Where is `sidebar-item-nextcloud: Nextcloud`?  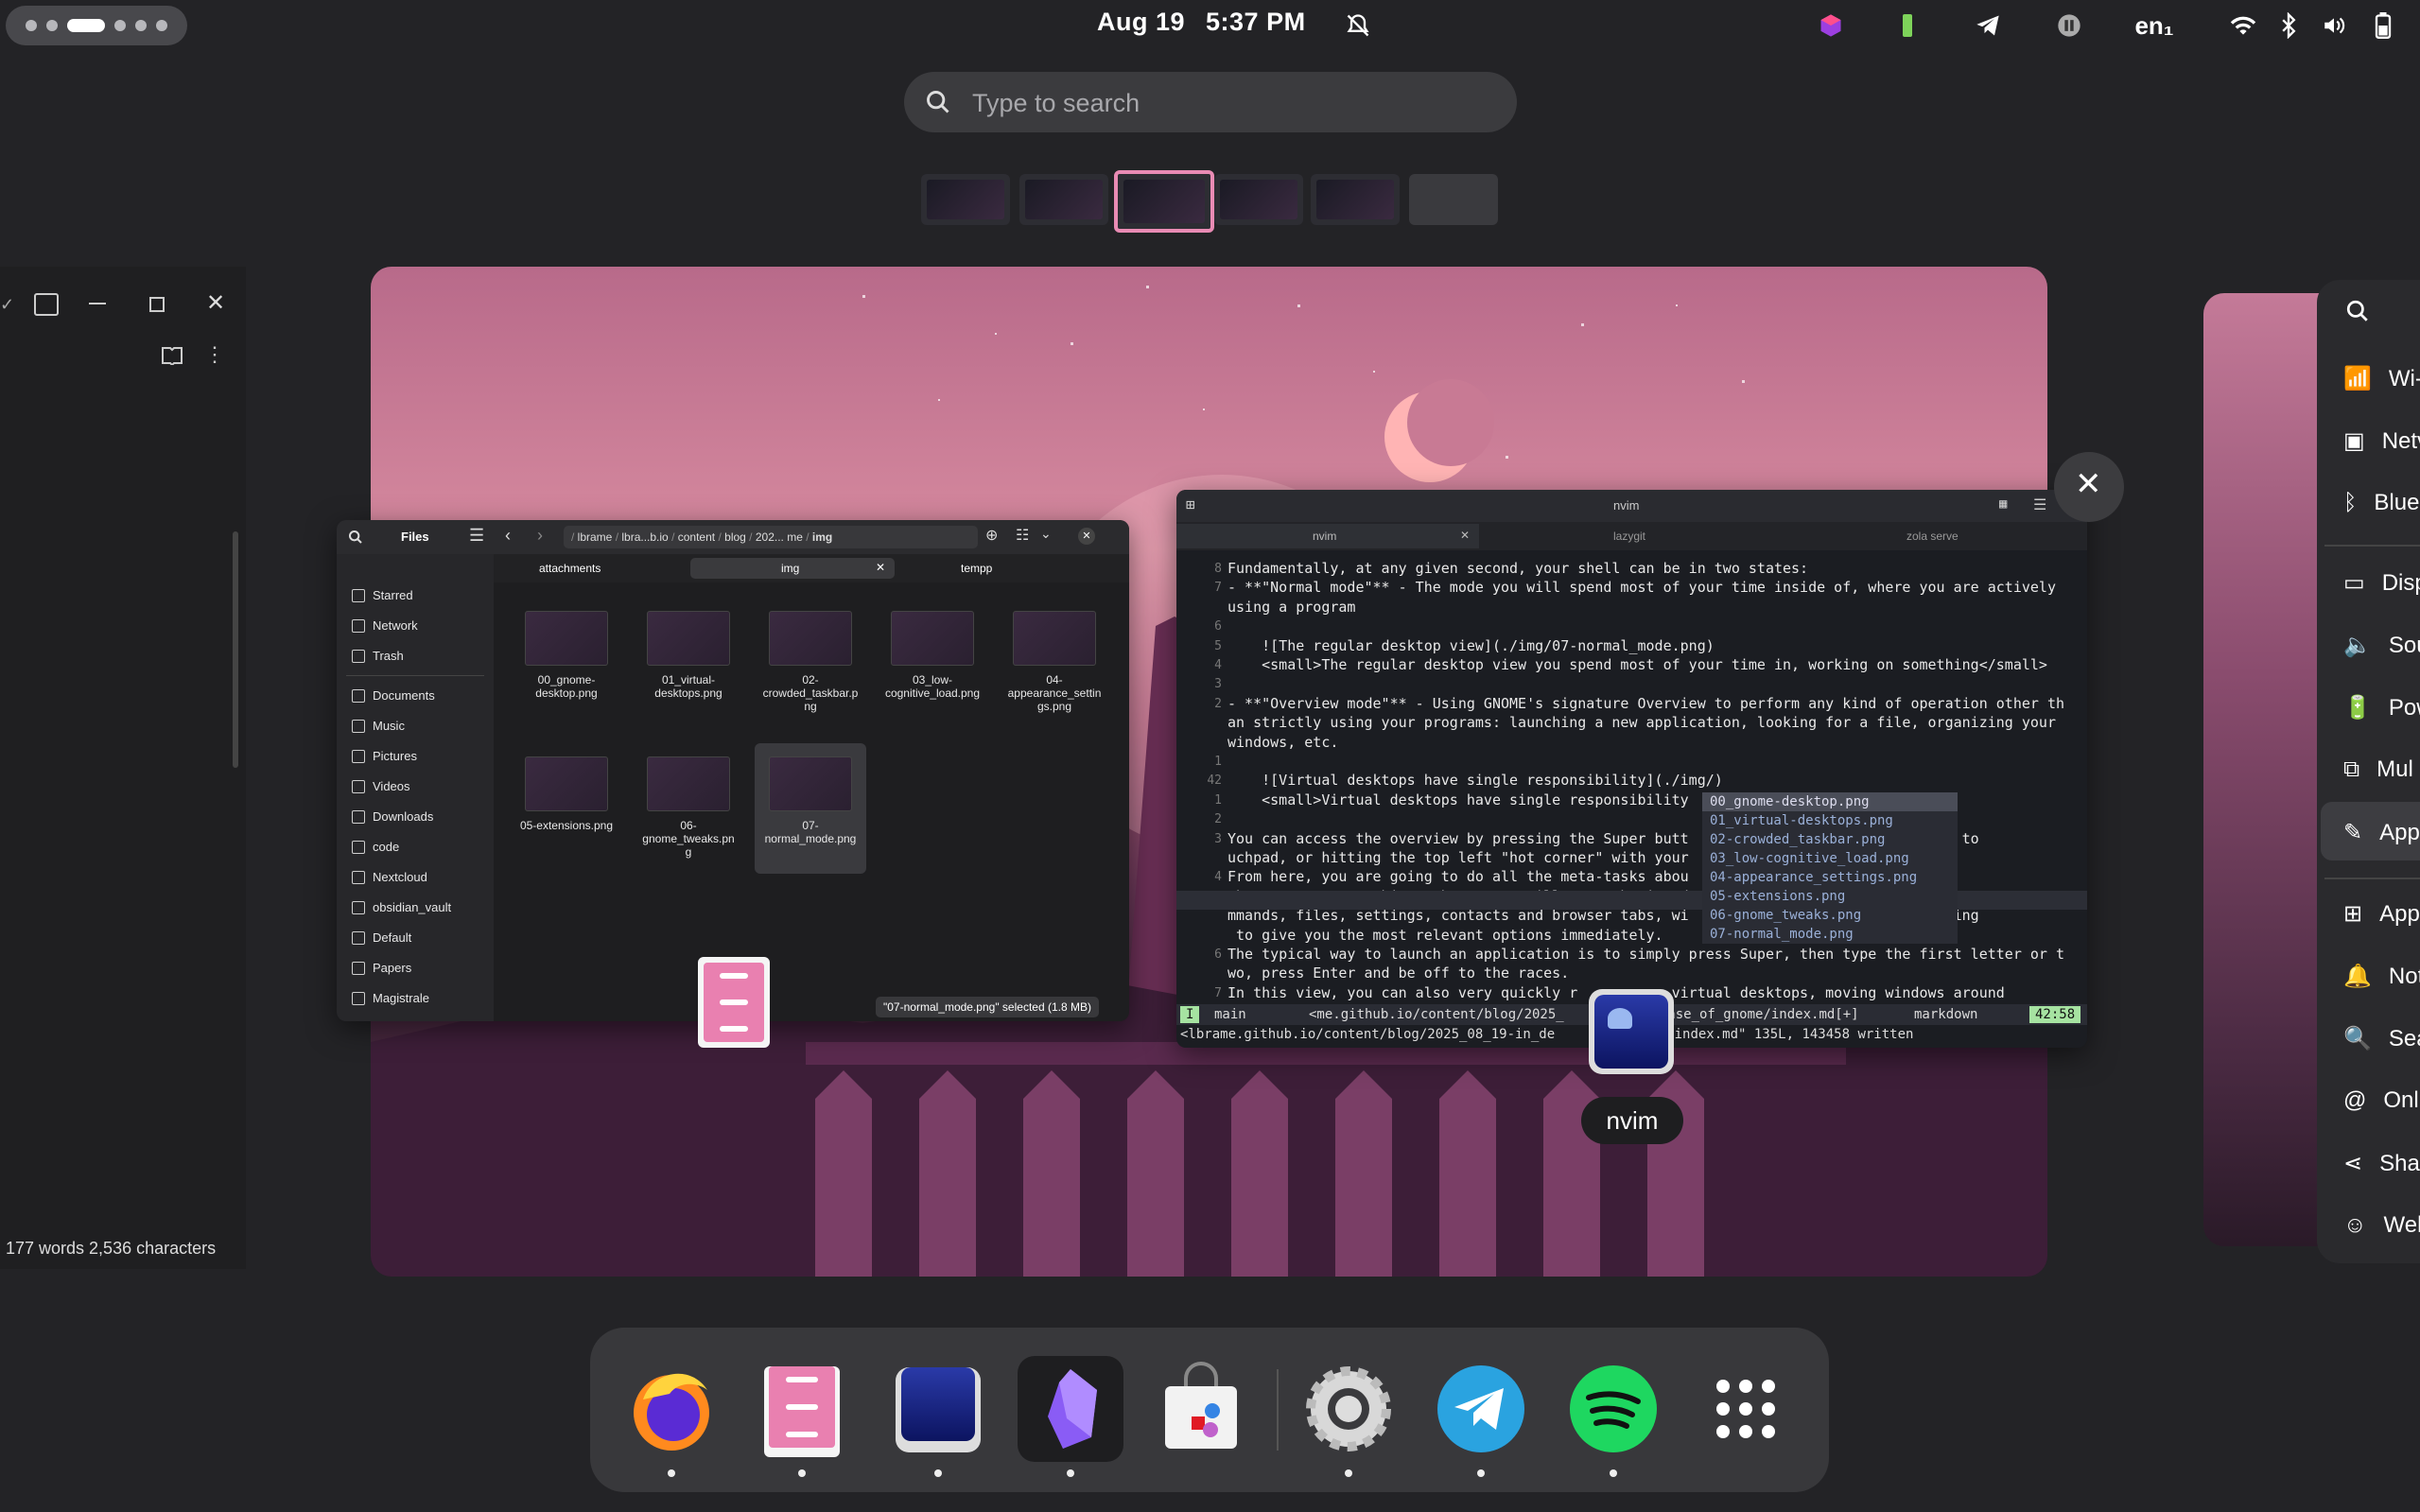 sidebar-item-nextcloud: Nextcloud is located at coordinates (390, 877).